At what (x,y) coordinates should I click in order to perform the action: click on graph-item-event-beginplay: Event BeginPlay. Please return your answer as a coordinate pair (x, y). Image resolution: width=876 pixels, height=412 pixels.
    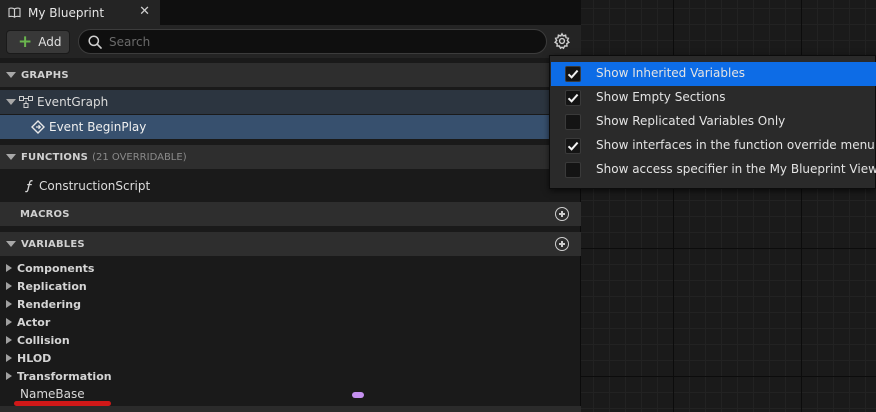
    Looking at the image, I should click on (290, 127).